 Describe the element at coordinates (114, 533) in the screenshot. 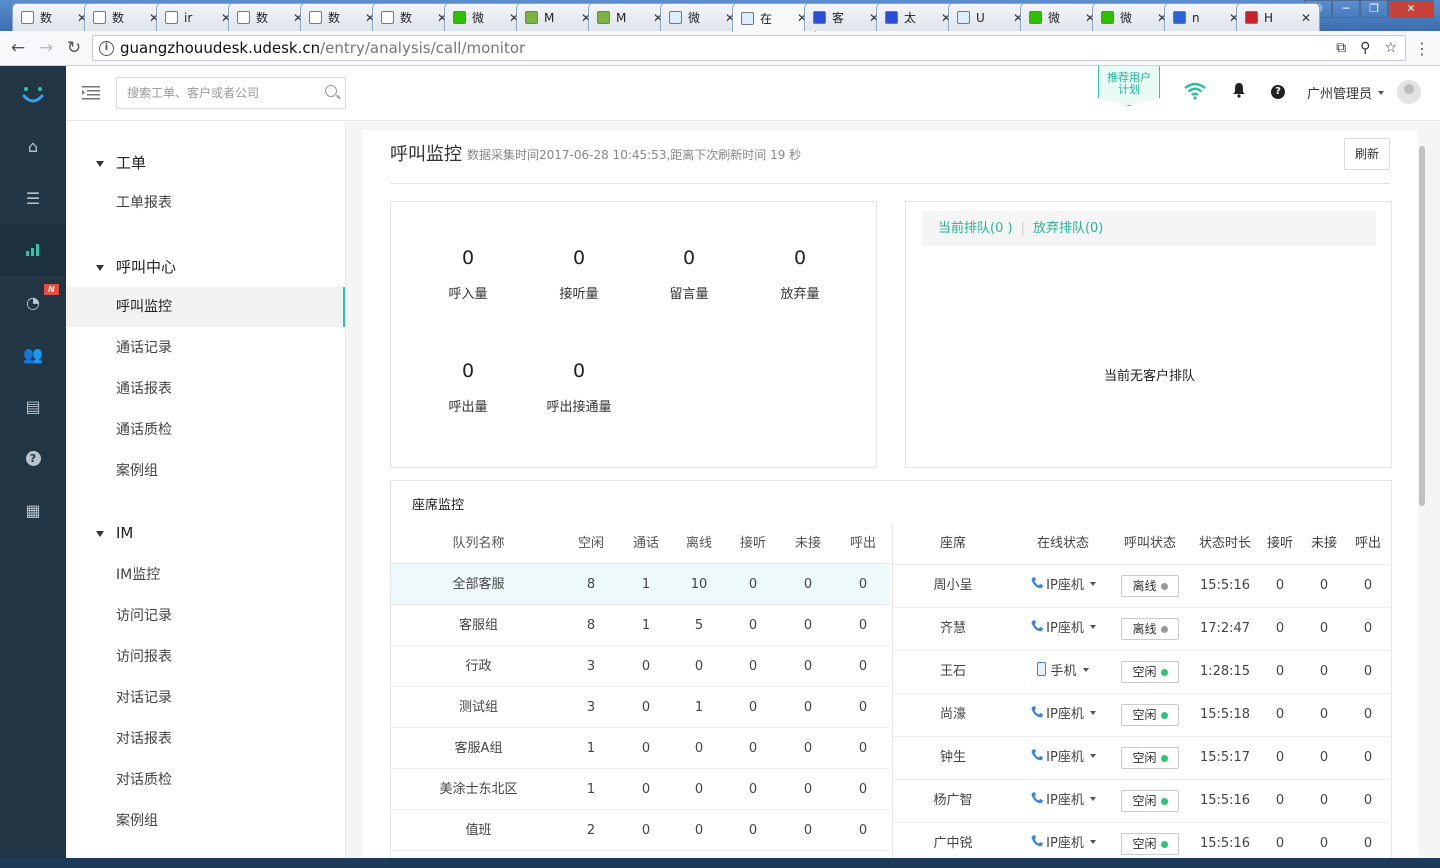

I see `subnav-group-2: IM` at that location.